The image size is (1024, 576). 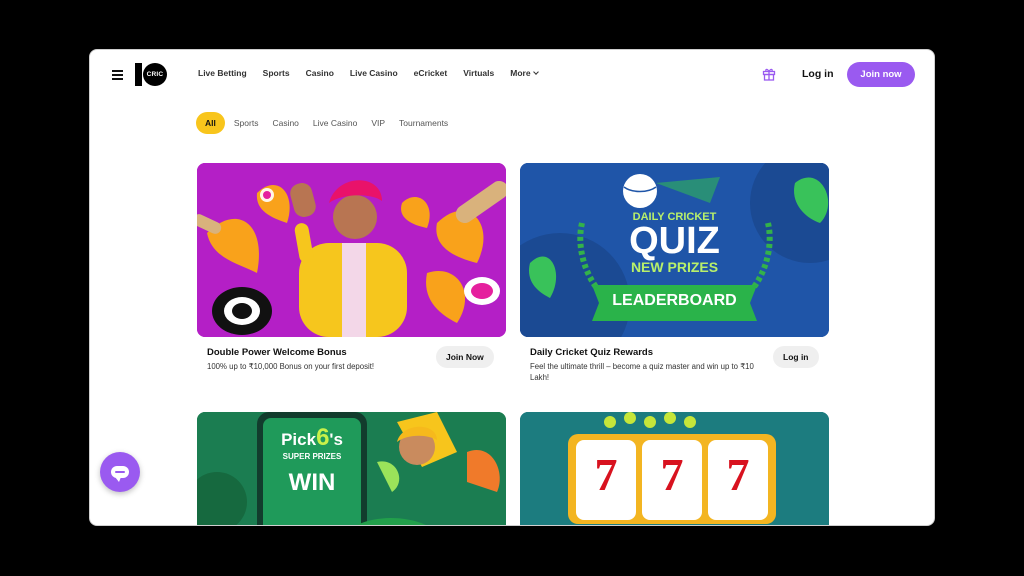 What do you see at coordinates (378, 123) in the screenshot?
I see `filter-vip: VIP` at bounding box center [378, 123].